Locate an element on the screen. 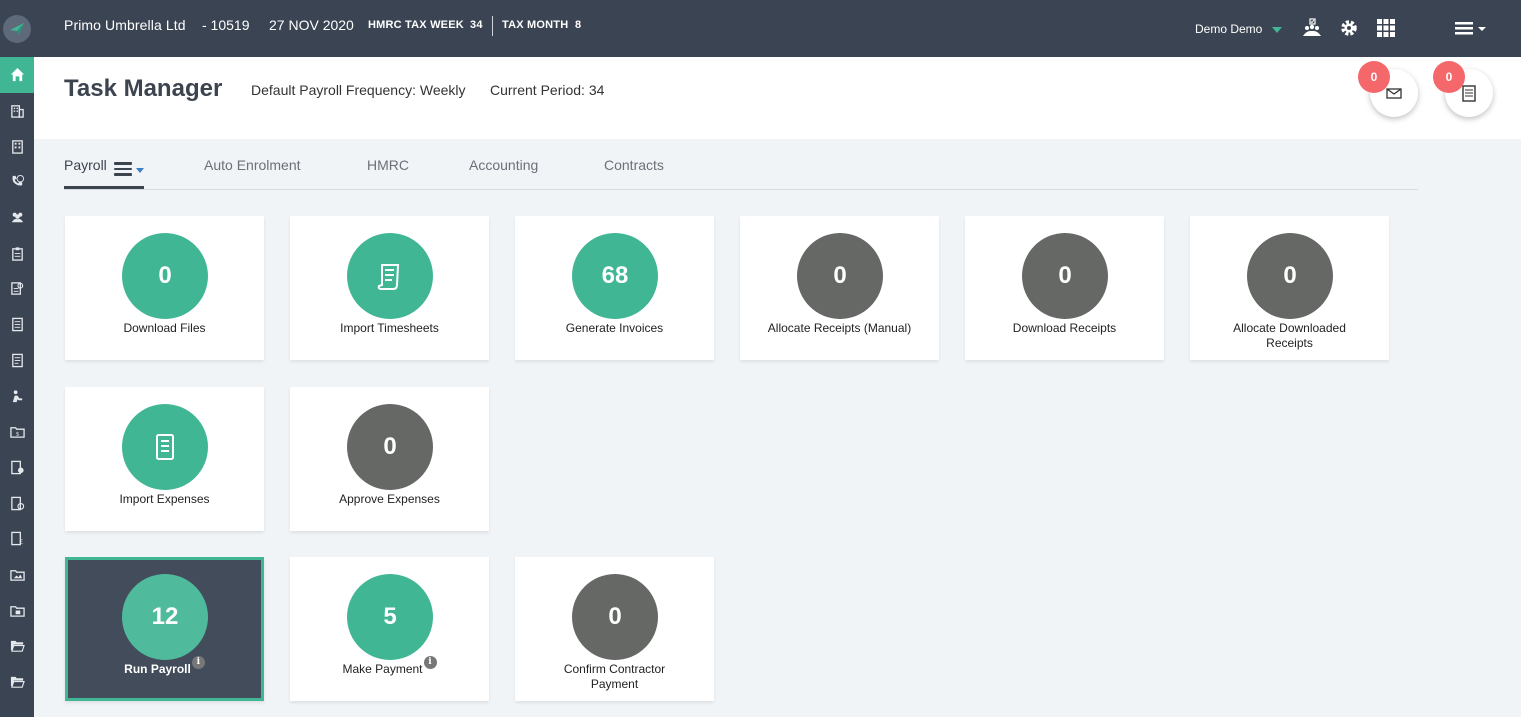 This screenshot has width=1521, height=717. office-icon is located at coordinates (17, 146).